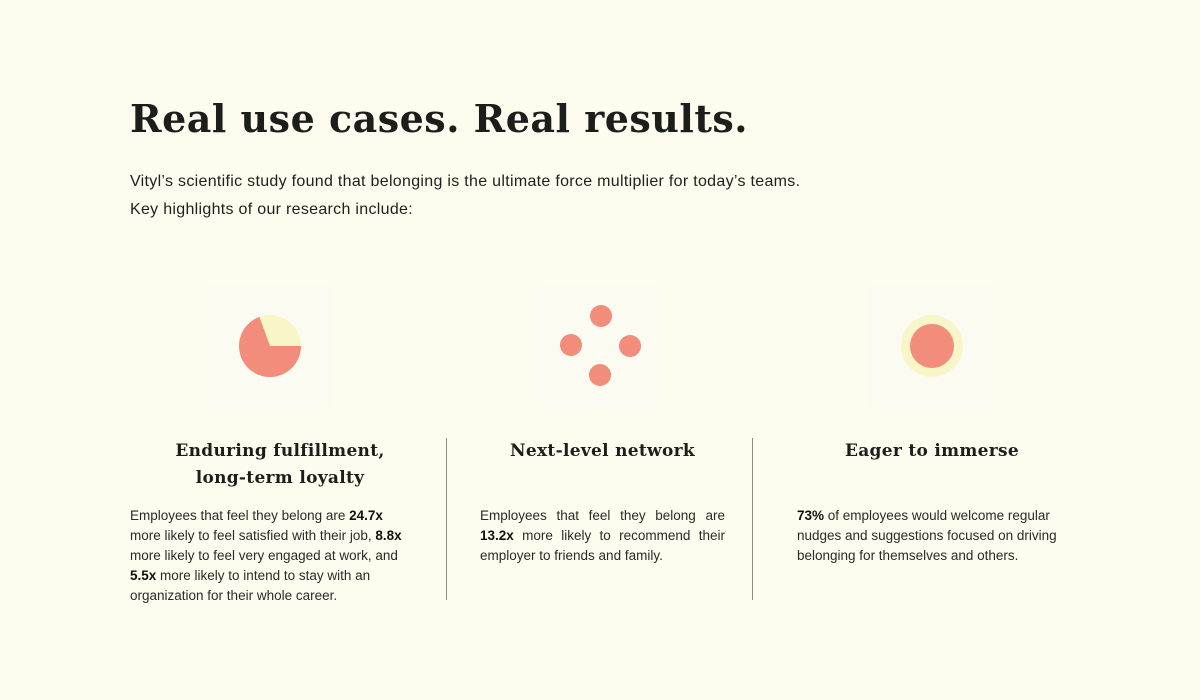 The height and width of the screenshot is (700, 1200). I want to click on network-dots-icon, so click(599, 347).